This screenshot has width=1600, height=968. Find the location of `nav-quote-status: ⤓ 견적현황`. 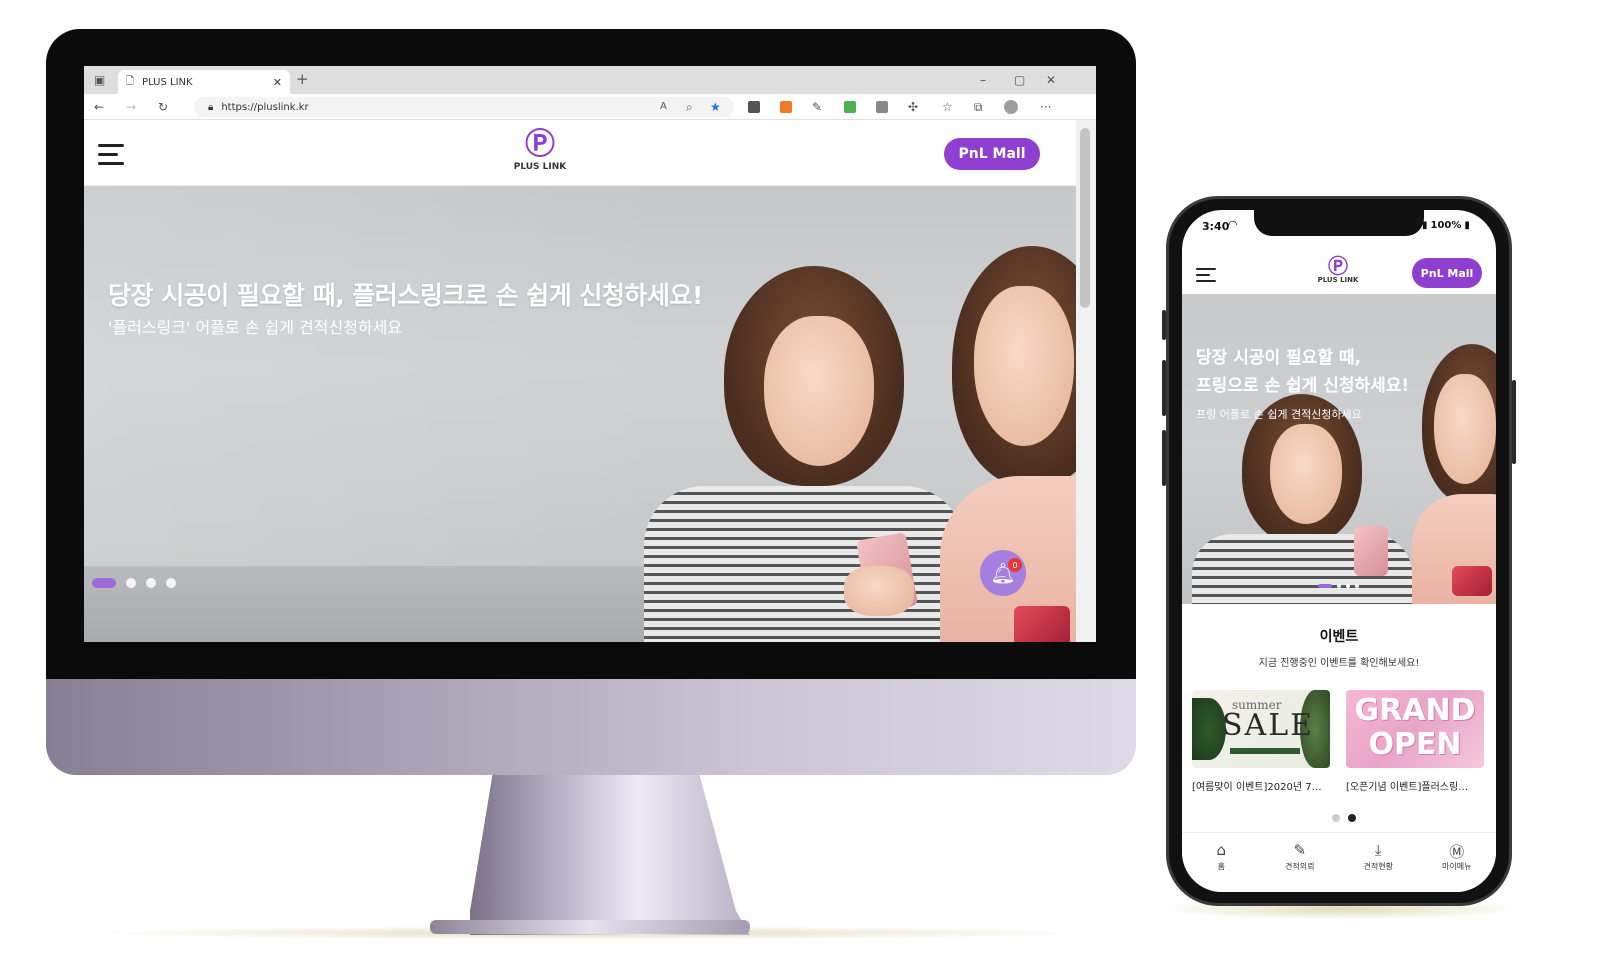

nav-quote-status: ⤓ 견적현황 is located at coordinates (1378, 866).